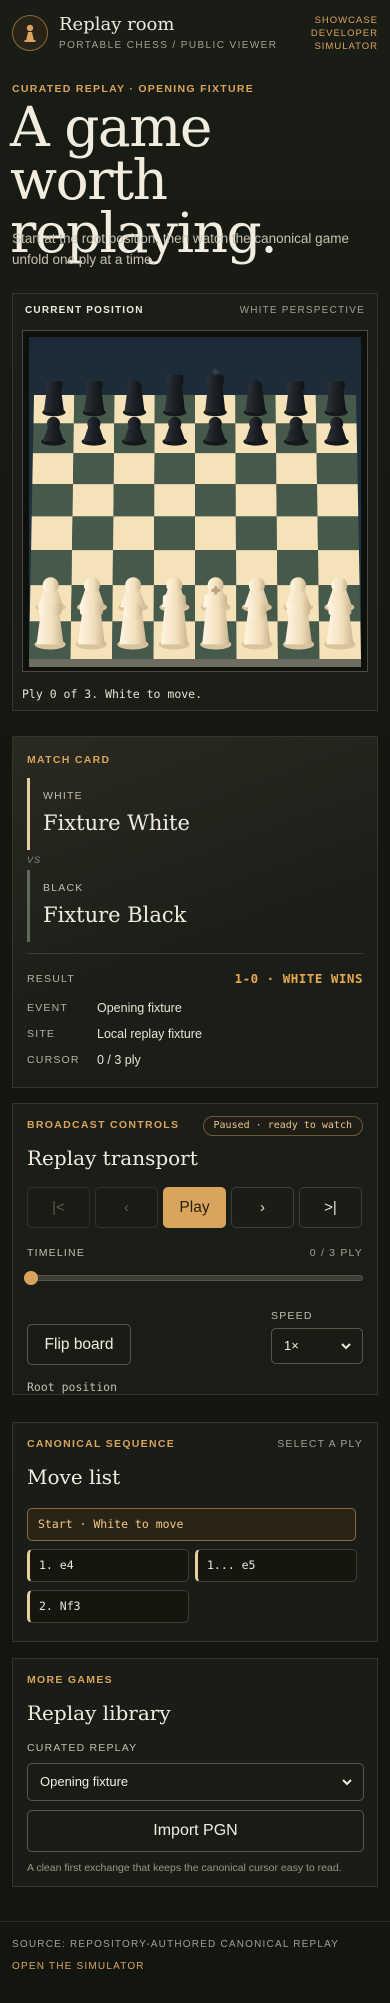 Image resolution: width=390 pixels, height=2003 pixels. I want to click on white-player: WHITE Fixture White, so click(192, 814).